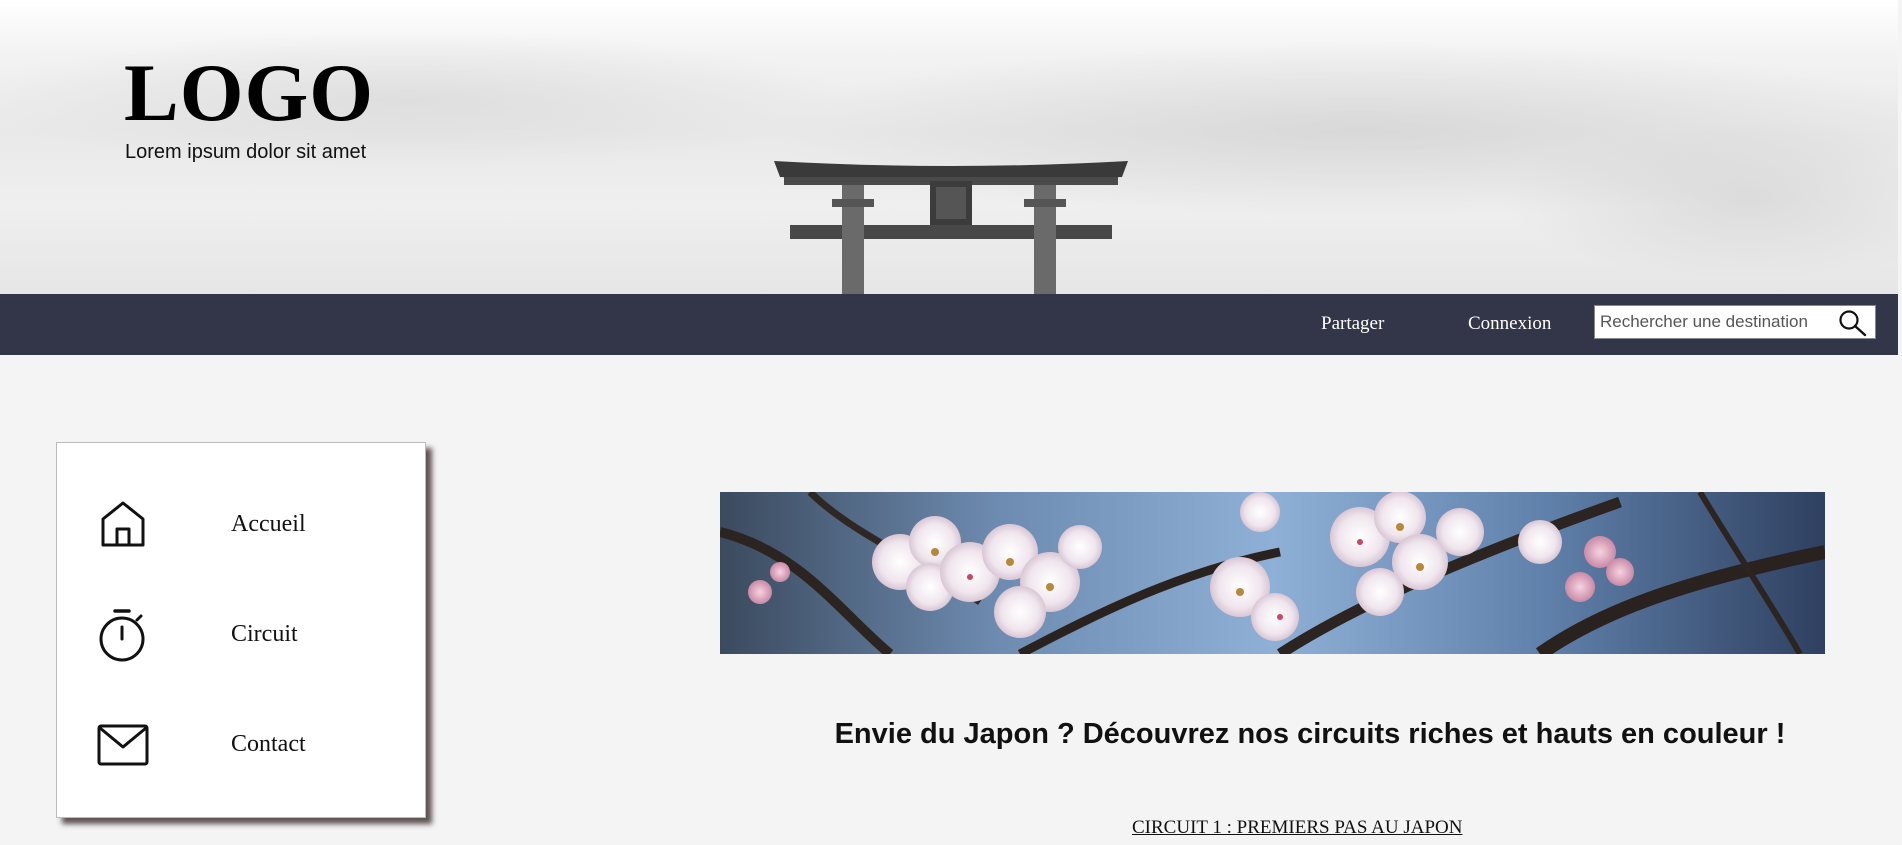 The width and height of the screenshot is (1902, 845). Describe the element at coordinates (1713, 322) in the screenshot. I see `search-input` at that location.